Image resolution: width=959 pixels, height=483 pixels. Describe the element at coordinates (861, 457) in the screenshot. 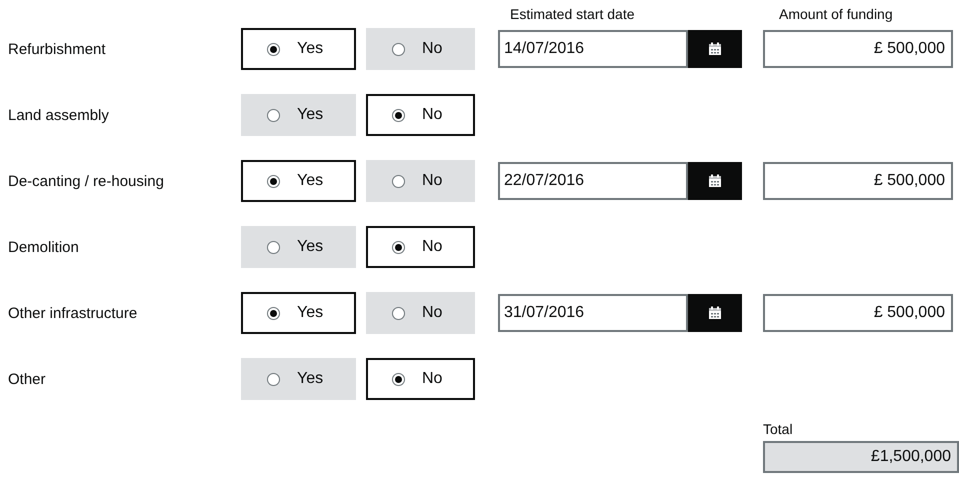

I see `total-field: £1,500,000` at that location.